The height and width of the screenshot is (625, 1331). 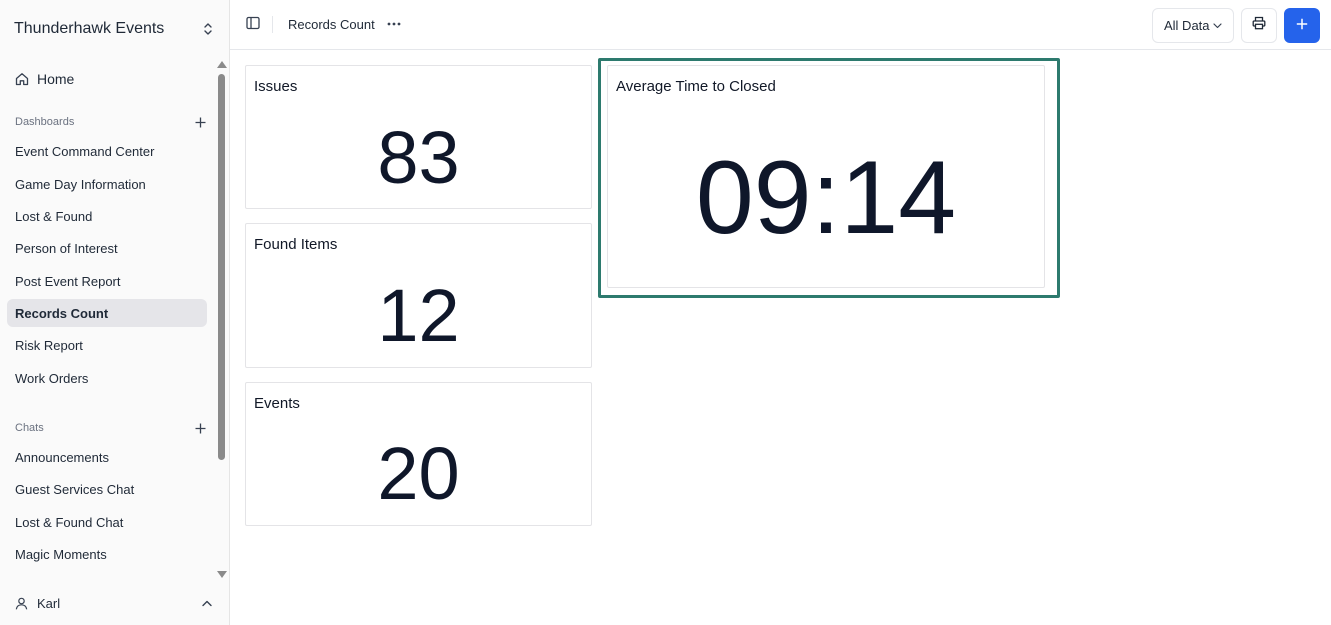 What do you see at coordinates (276, 86) in the screenshot?
I see `card-title: Issues` at bounding box center [276, 86].